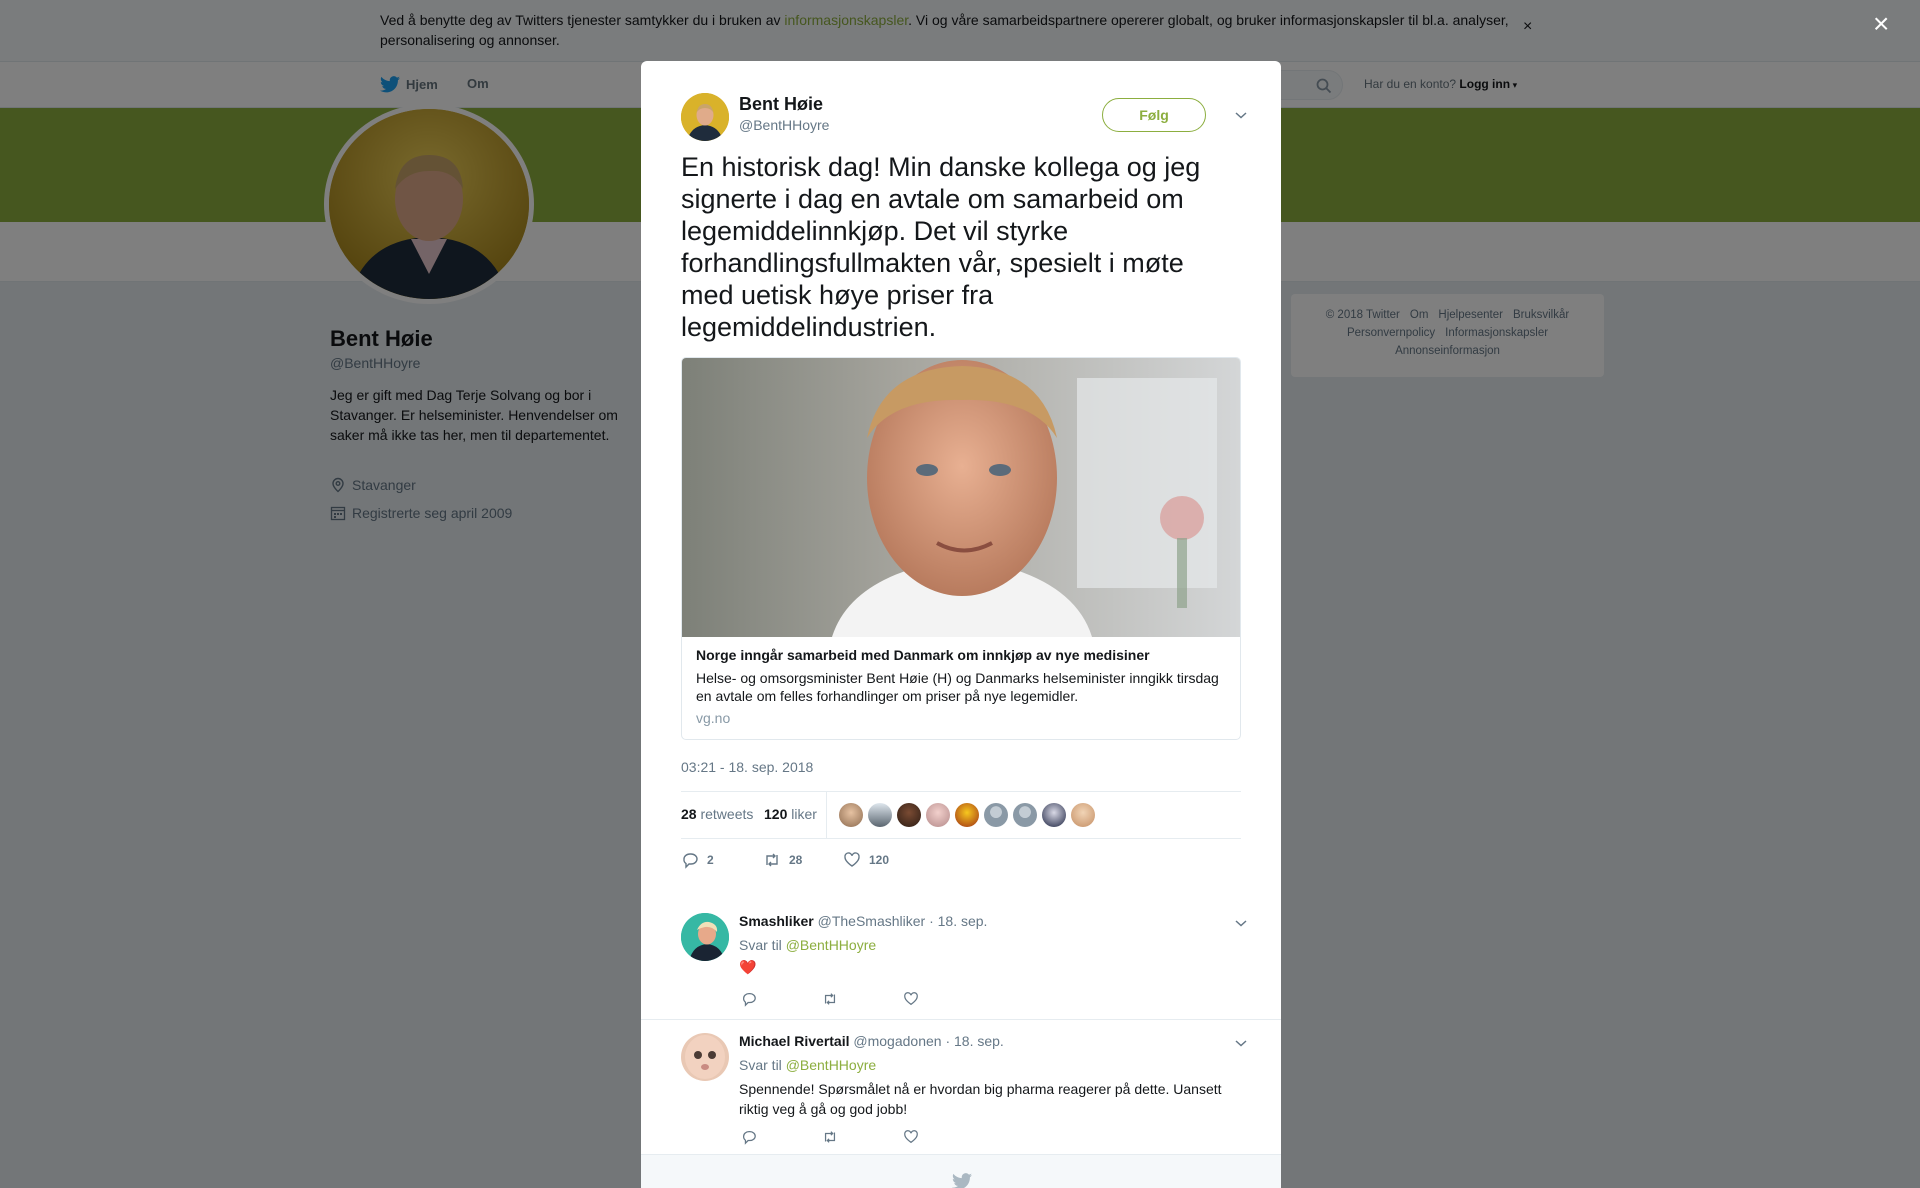  What do you see at coordinates (776, 814) in the screenshot?
I see `likes-count: 120` at bounding box center [776, 814].